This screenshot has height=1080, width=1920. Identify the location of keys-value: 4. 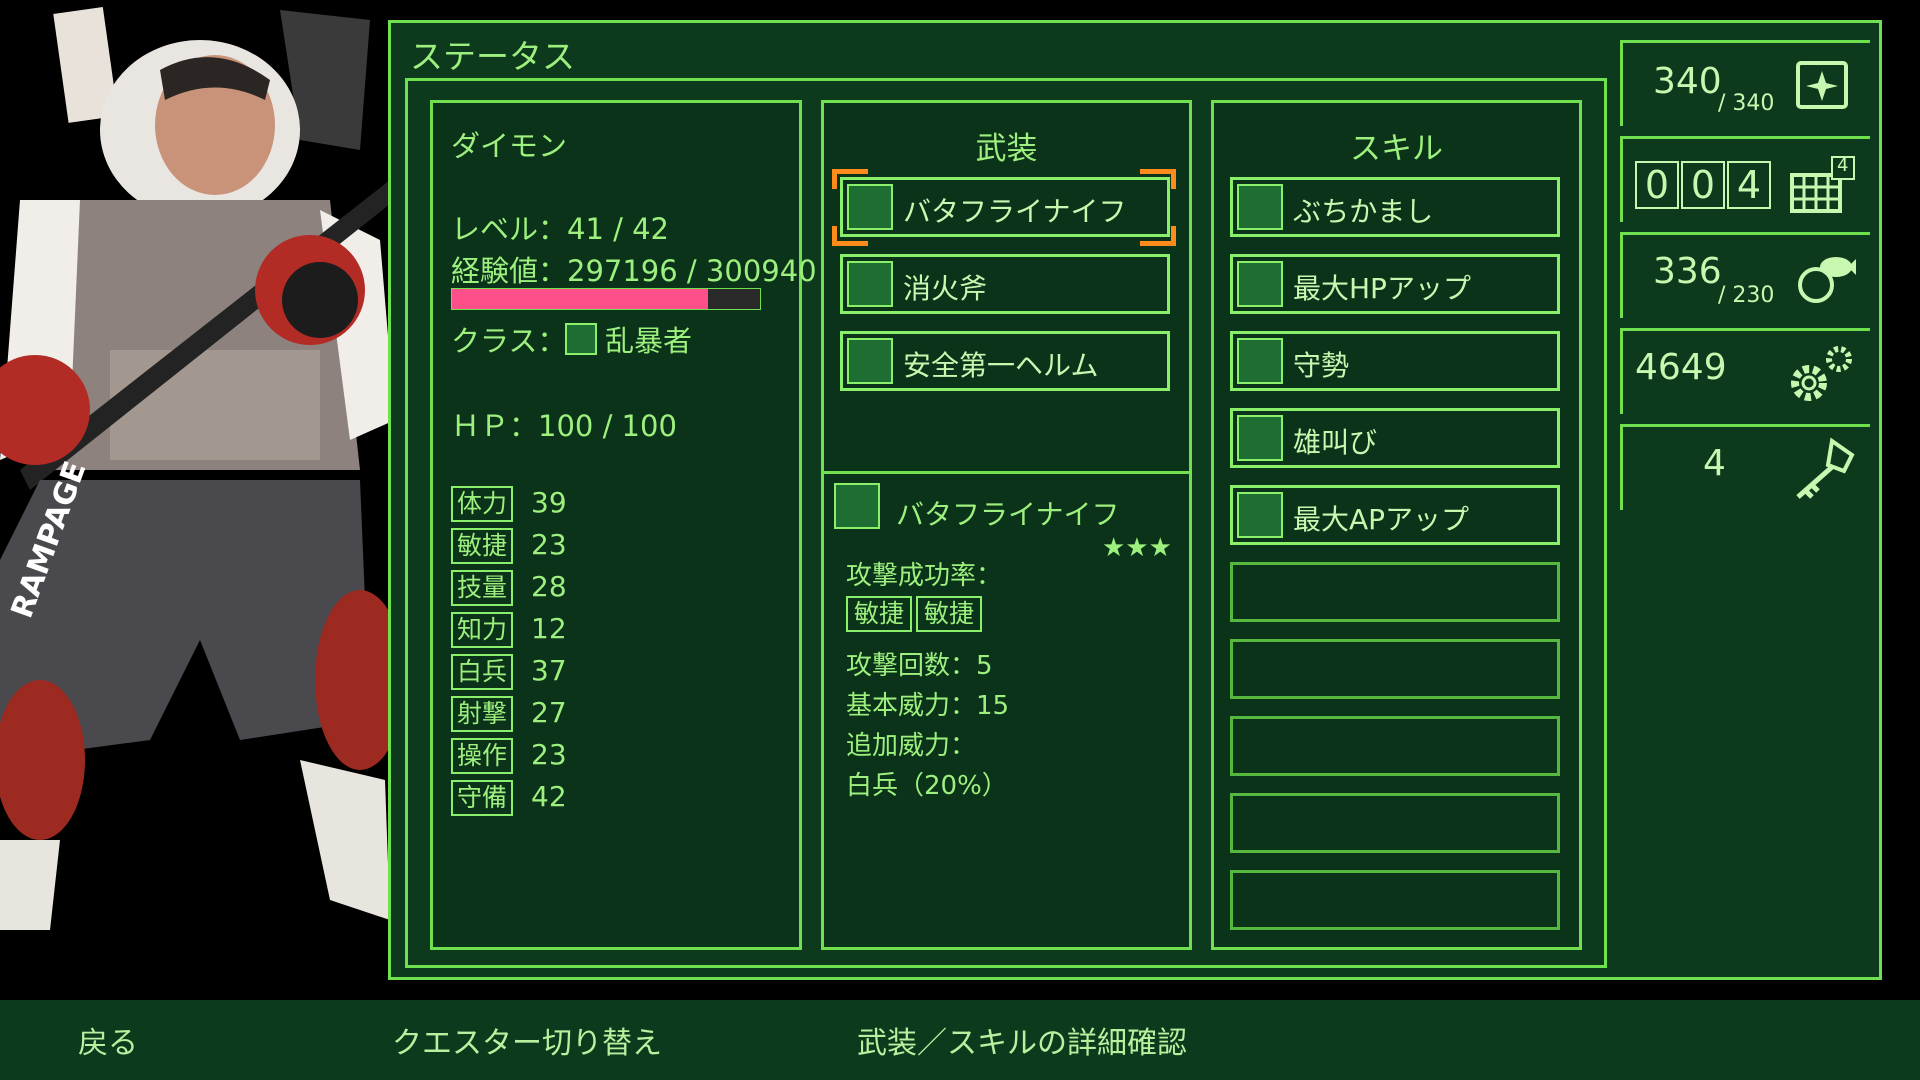
(1714, 463).